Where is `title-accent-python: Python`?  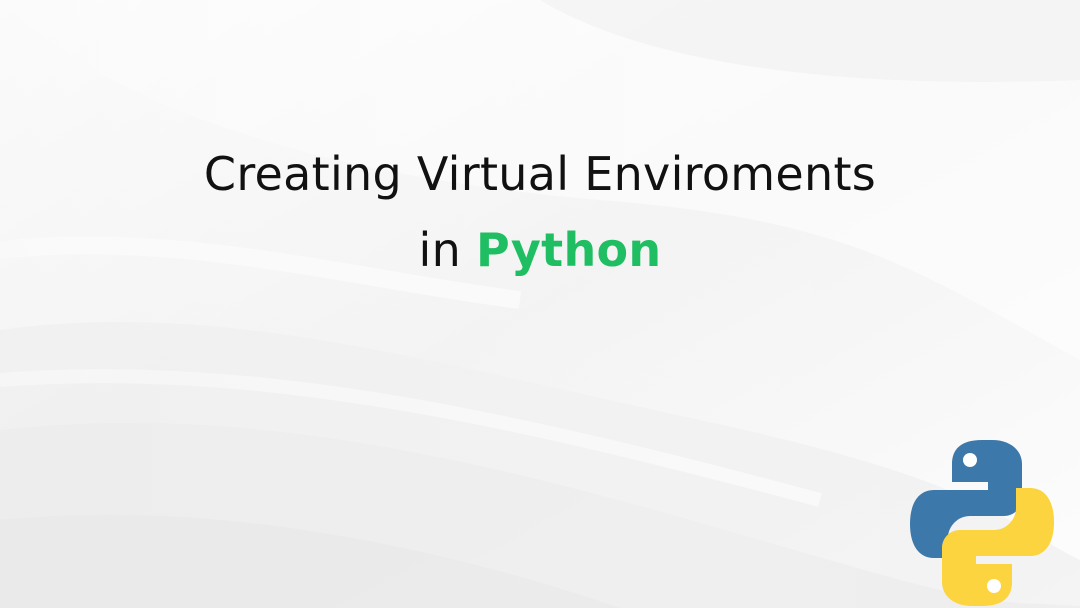 title-accent-python: Python is located at coordinates (569, 250).